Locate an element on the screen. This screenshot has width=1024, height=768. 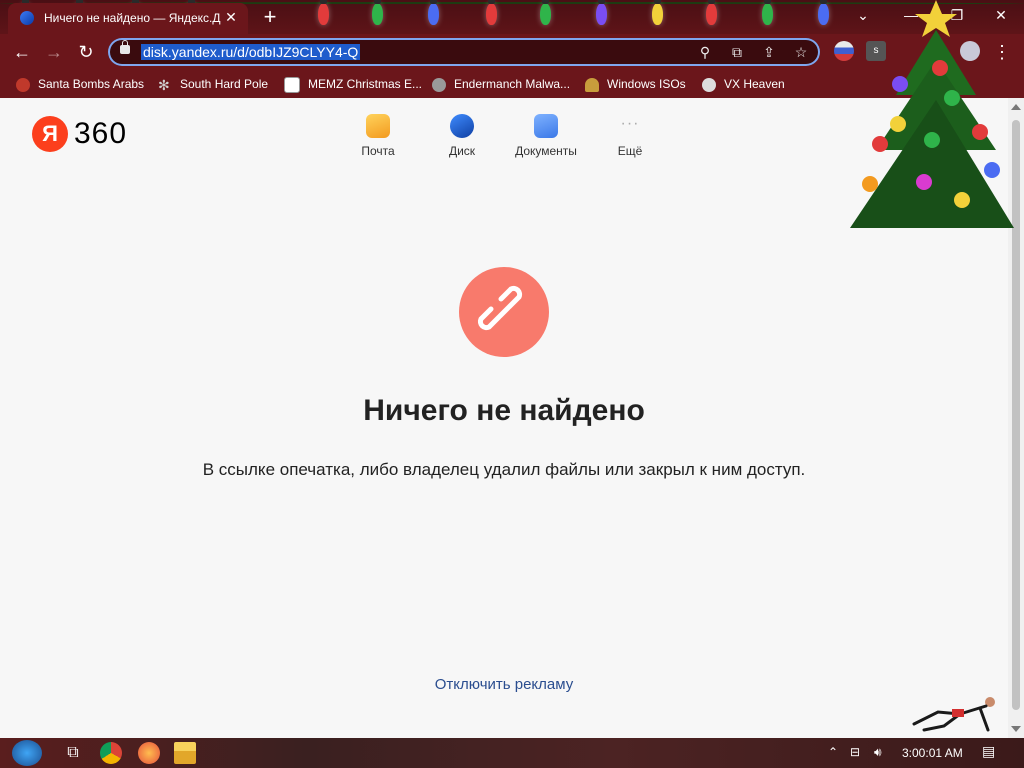
service-more: ··· Ещё is located at coordinates (630, 136).